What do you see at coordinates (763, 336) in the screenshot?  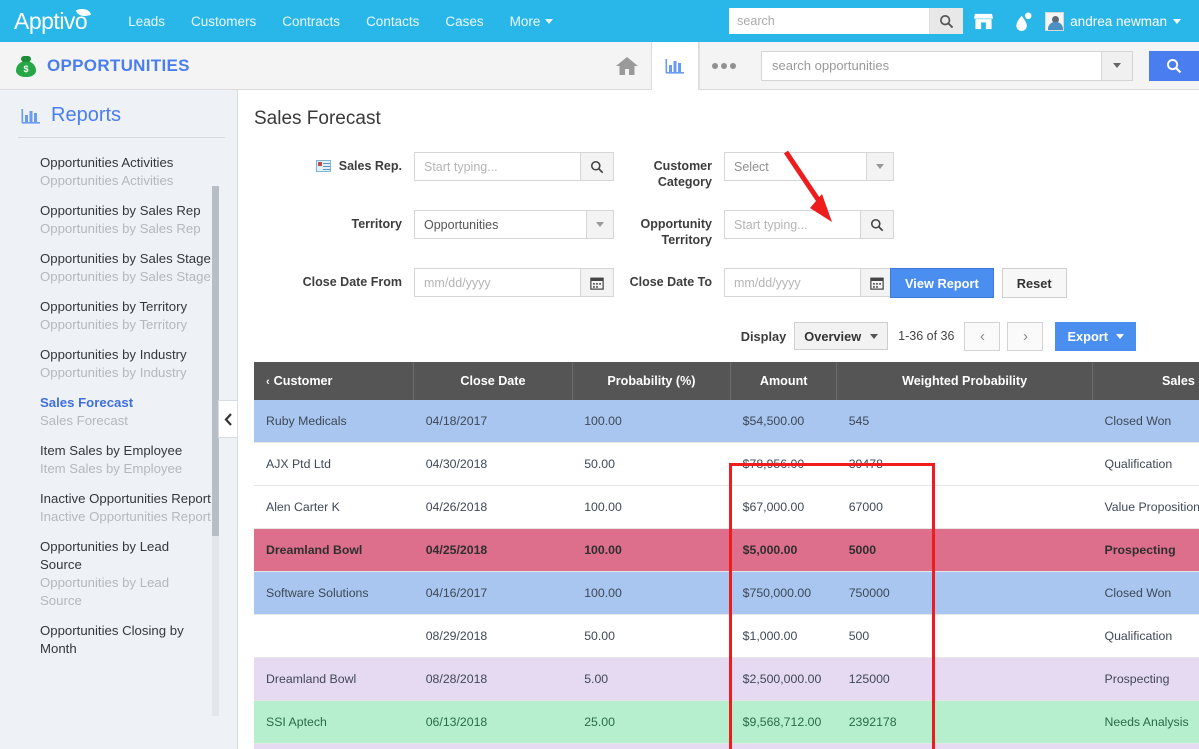 I see `display-label: Display` at bounding box center [763, 336].